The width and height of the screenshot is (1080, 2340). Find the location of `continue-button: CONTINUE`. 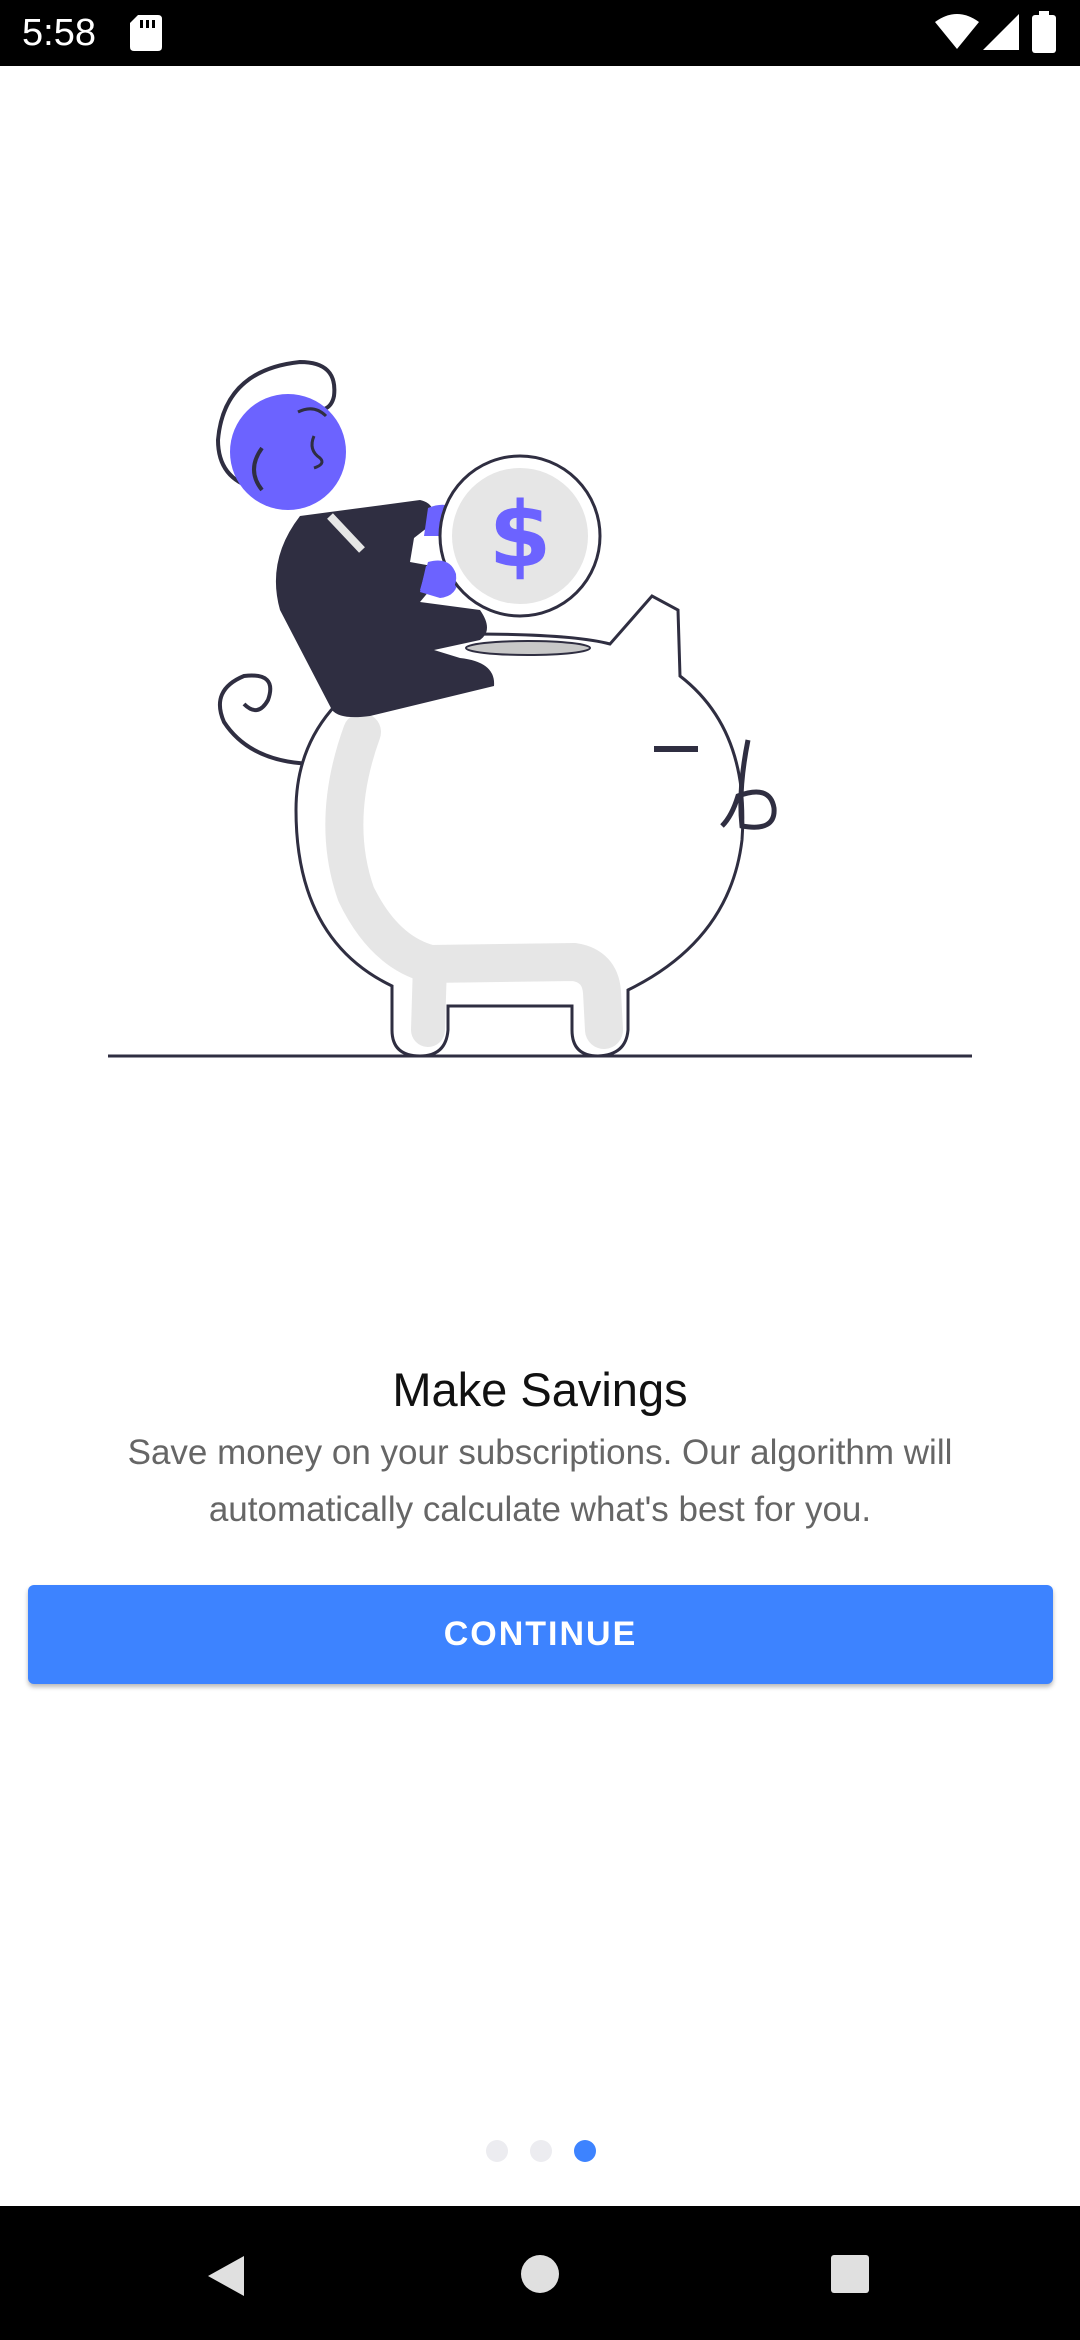

continue-button: CONTINUE is located at coordinates (540, 1634).